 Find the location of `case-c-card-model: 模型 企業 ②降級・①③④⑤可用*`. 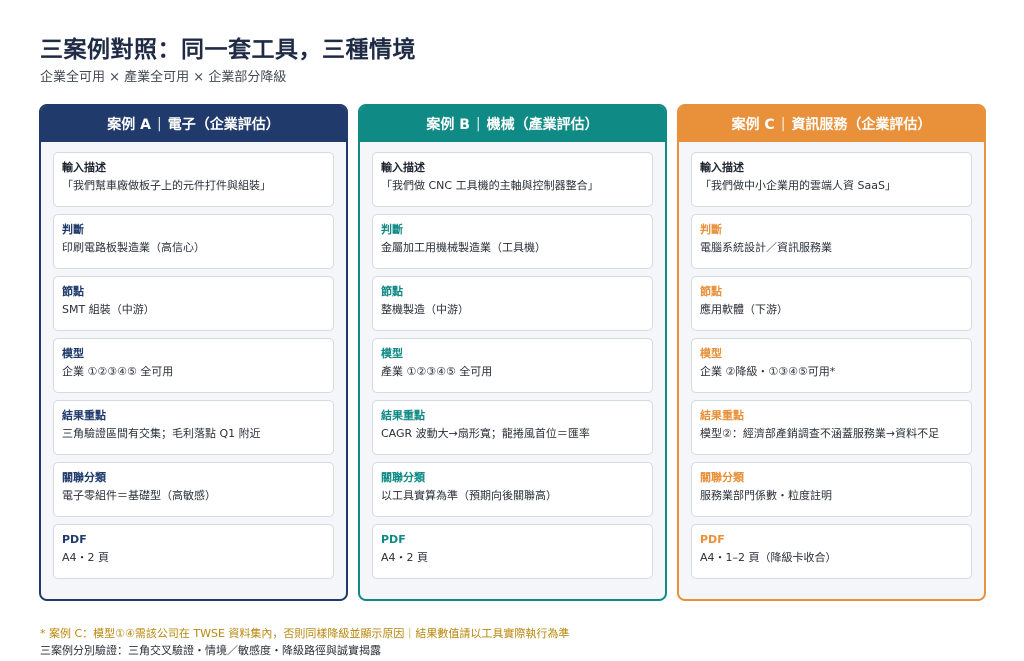

case-c-card-model: 模型 企業 ②降級・①③④⑤可用* is located at coordinates (831, 365).